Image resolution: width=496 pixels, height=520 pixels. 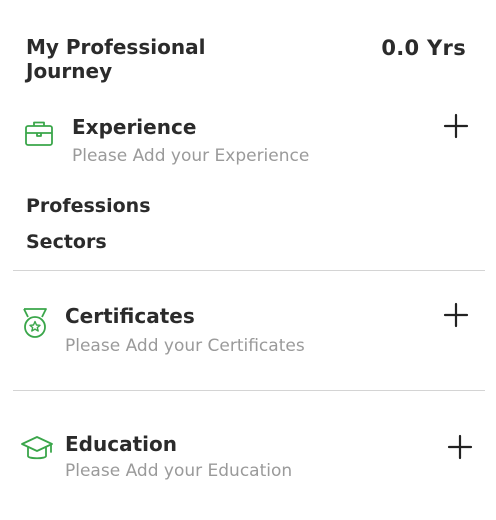 I want to click on total-experience-value: 0.0 Yrs, so click(x=423, y=48).